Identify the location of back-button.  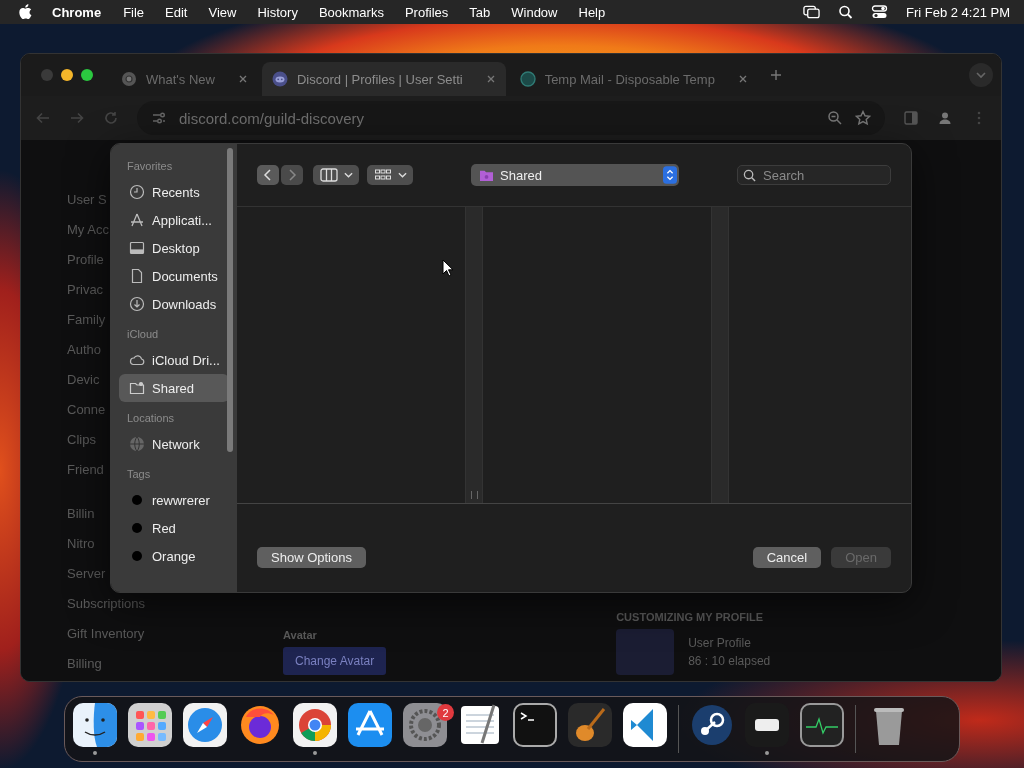
(268, 175).